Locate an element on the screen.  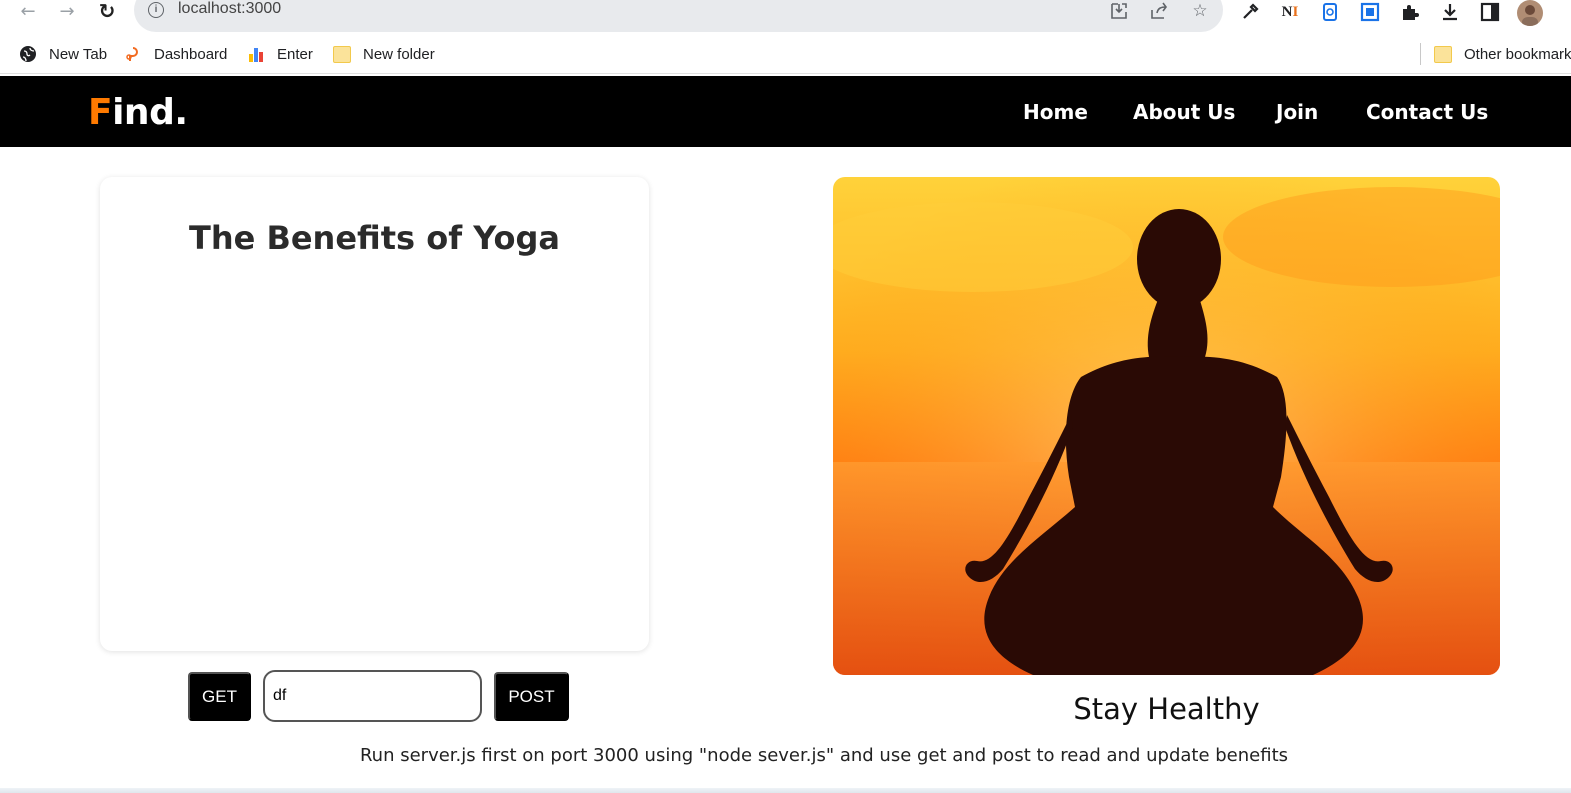
nav-link-contact-us: Contact Us is located at coordinates (1427, 112).